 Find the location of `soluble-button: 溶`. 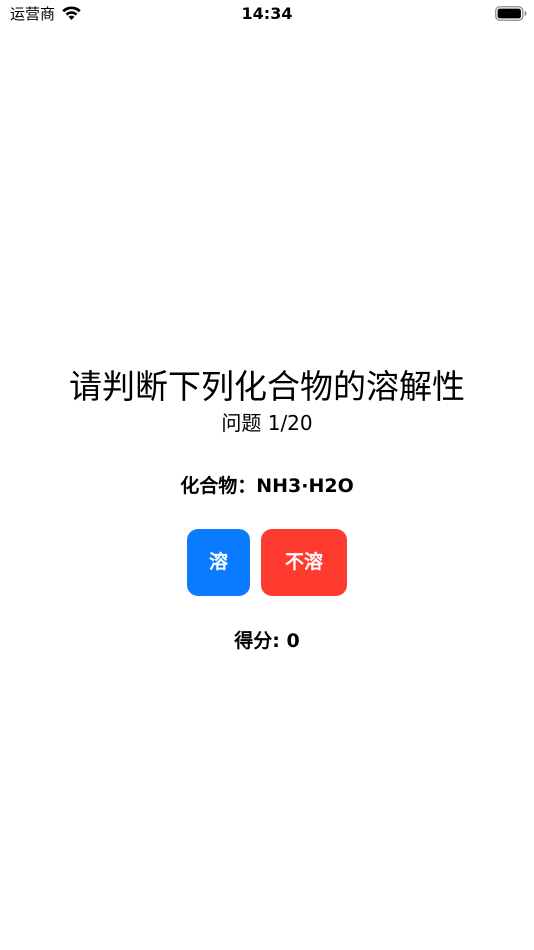

soluble-button: 溶 is located at coordinates (218, 562).